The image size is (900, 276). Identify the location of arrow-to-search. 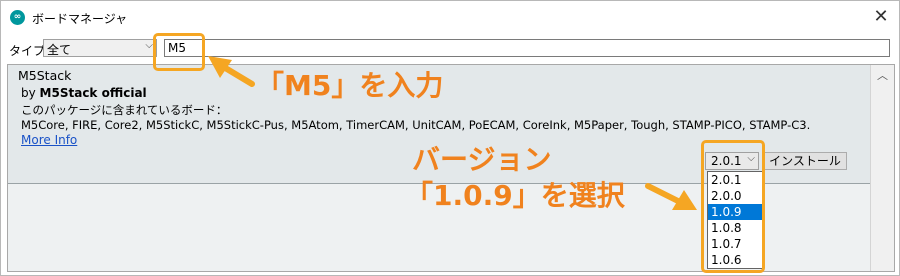
(231, 71).